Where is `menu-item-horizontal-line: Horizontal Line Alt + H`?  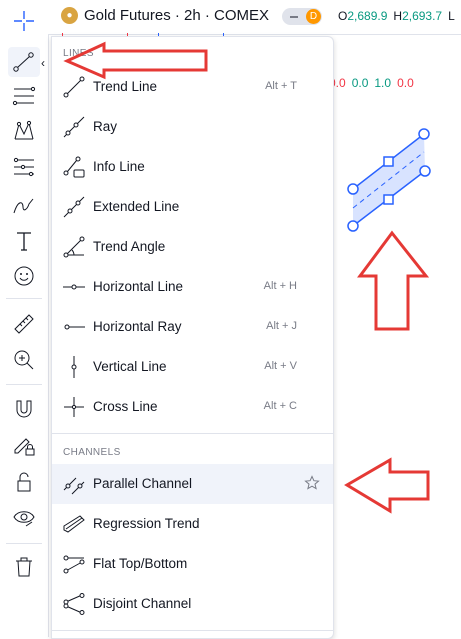 menu-item-horizontal-line: Horizontal Line Alt + H is located at coordinates (192, 287).